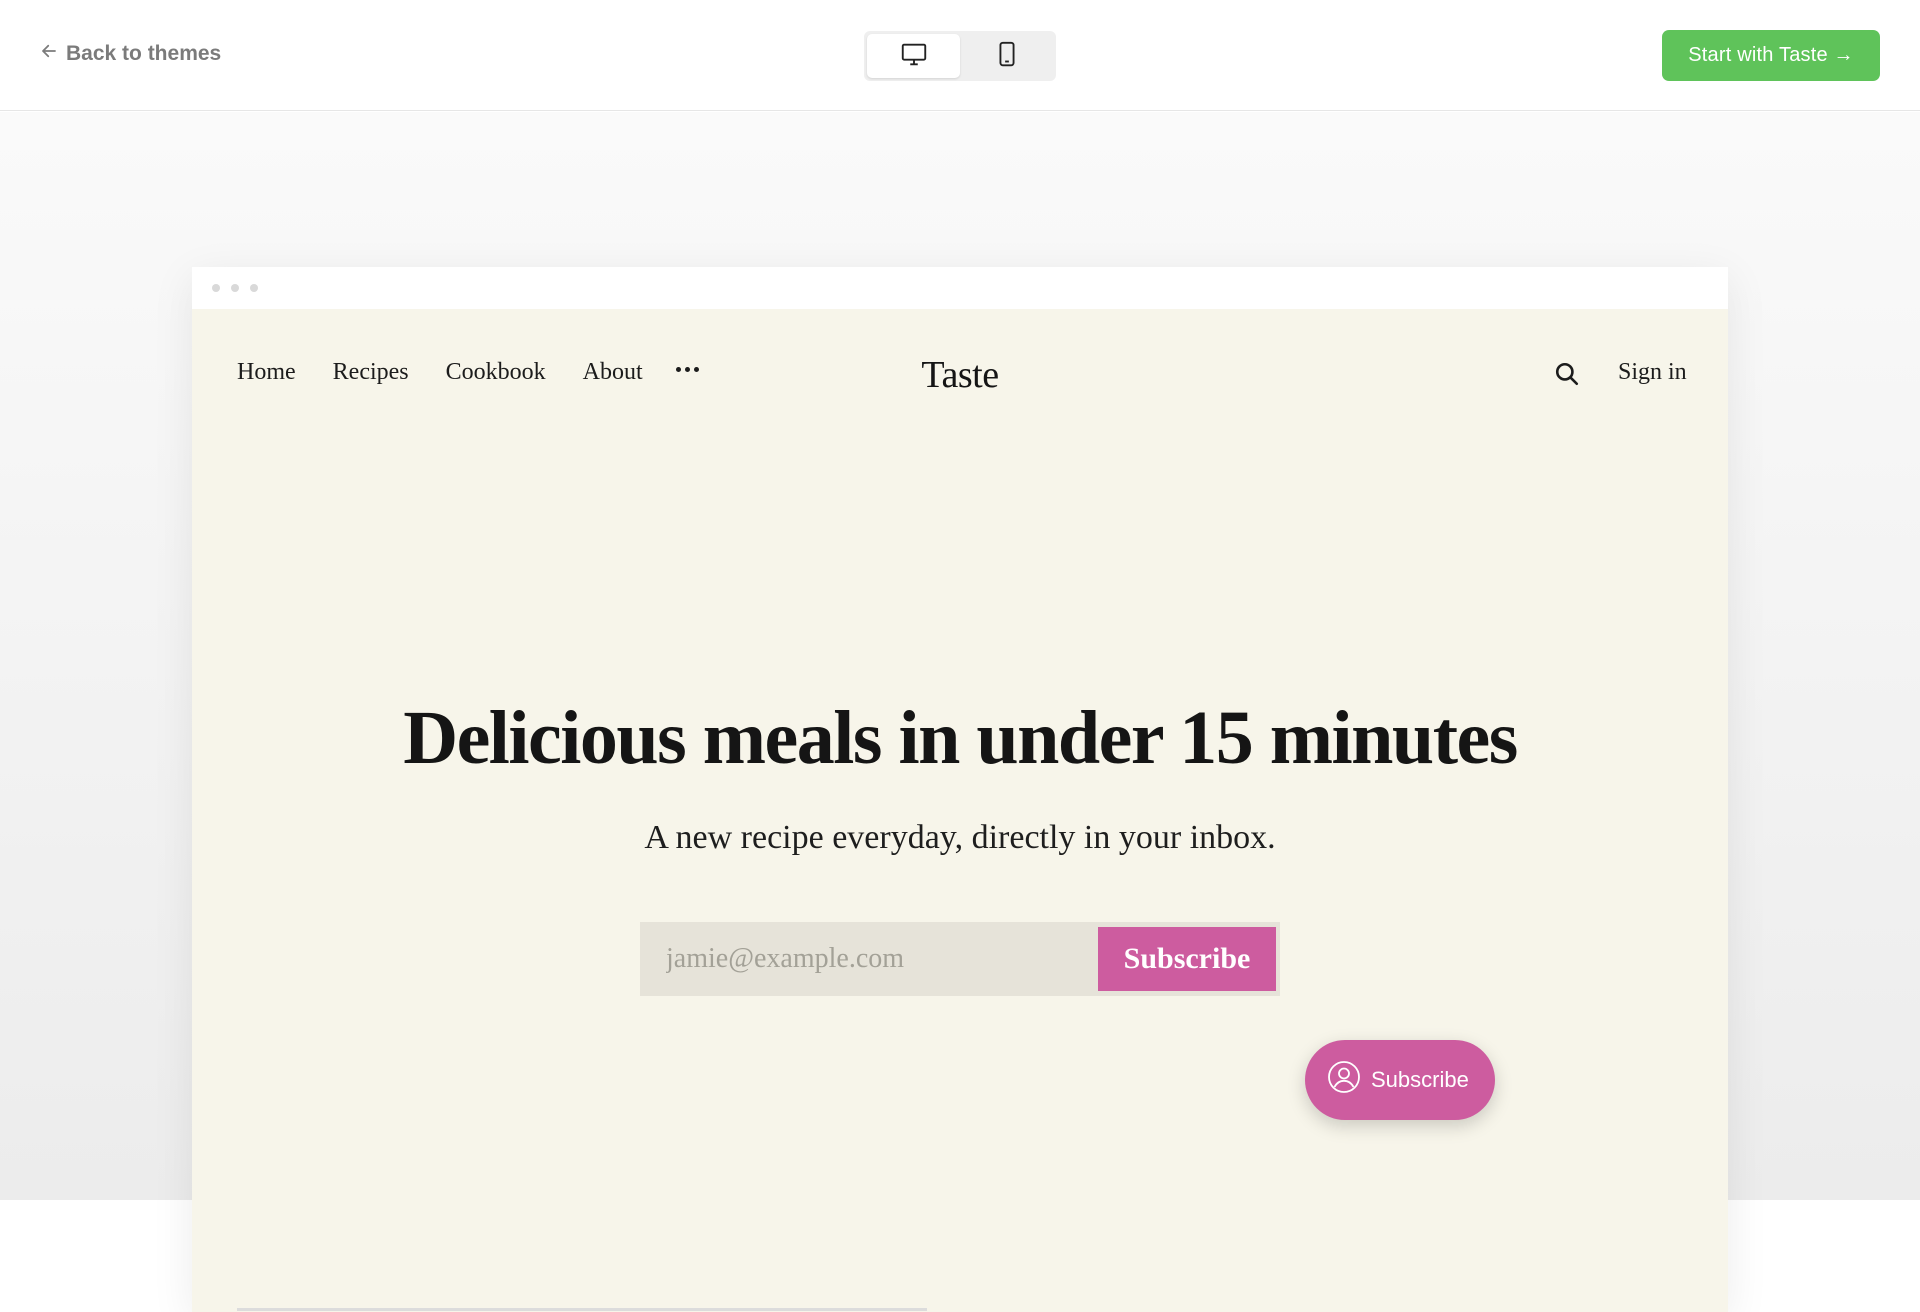 The height and width of the screenshot is (1312, 1920). I want to click on mobile-icon, so click(1007, 56).